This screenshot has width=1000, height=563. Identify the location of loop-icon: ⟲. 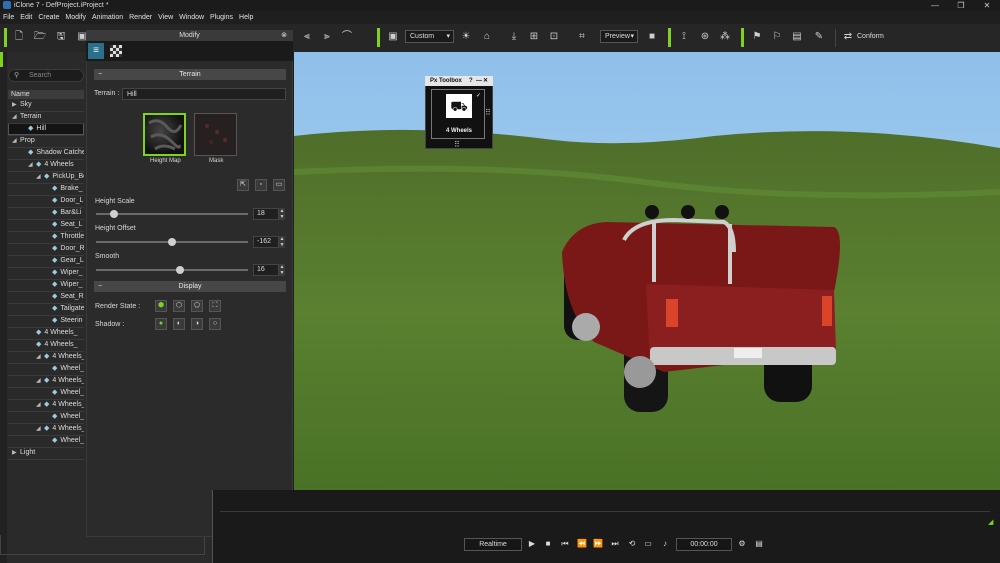
(632, 544).